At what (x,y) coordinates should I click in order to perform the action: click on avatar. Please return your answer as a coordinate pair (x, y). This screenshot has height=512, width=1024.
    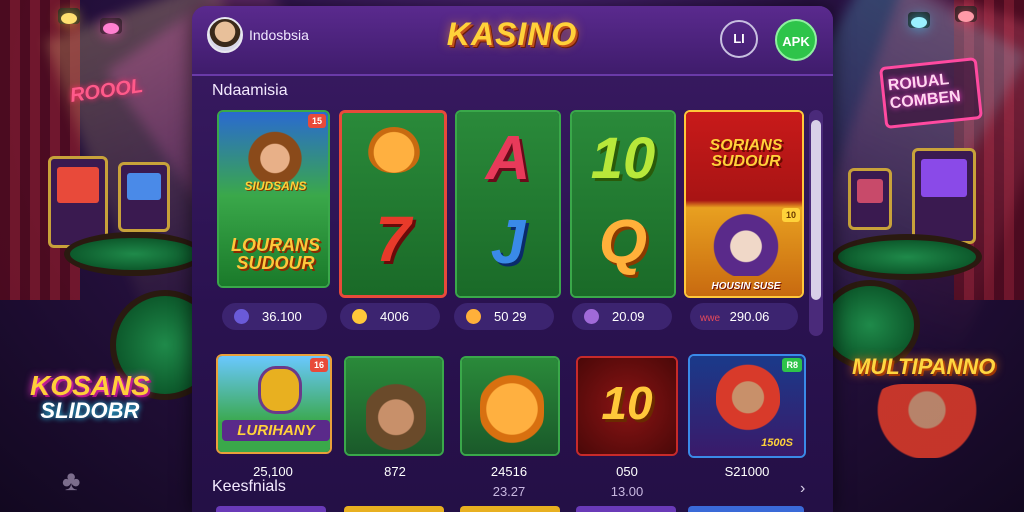
    Looking at the image, I should click on (225, 35).